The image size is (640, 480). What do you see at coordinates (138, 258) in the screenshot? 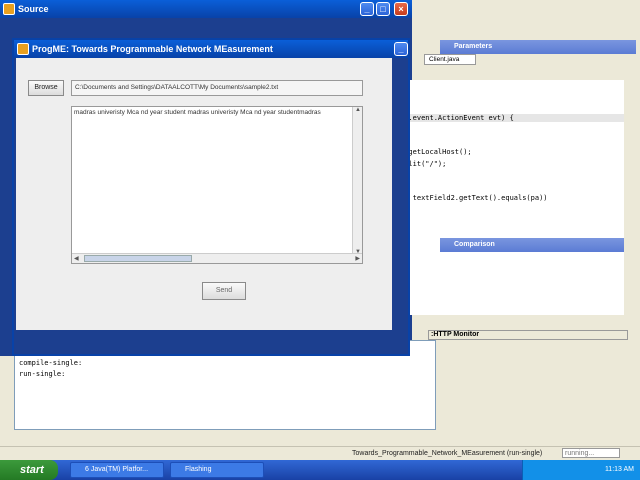
I see `scroll-thumb` at bounding box center [138, 258].